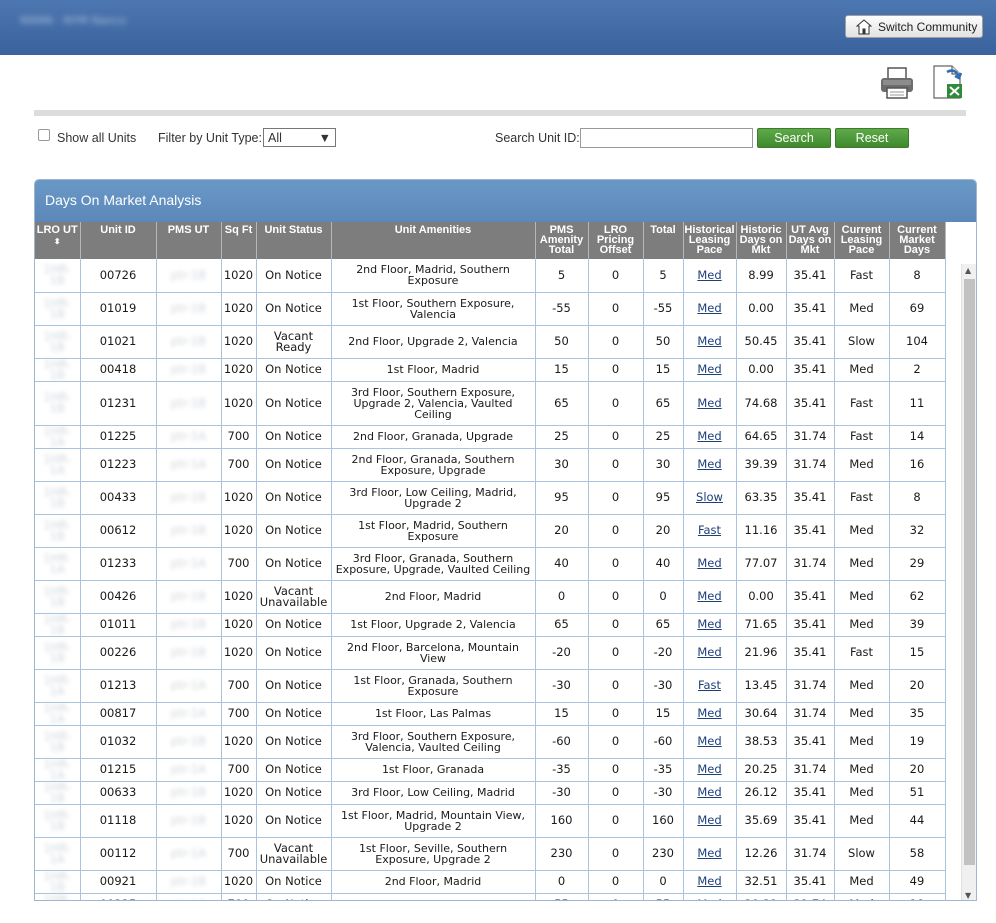  Describe the element at coordinates (44, 135) in the screenshot. I see `show-all-units-checkbox` at that location.